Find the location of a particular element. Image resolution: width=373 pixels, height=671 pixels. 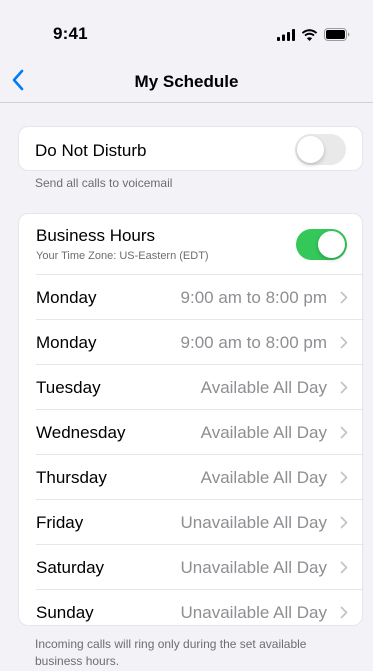

day-label: Wednesday is located at coordinates (81, 432).